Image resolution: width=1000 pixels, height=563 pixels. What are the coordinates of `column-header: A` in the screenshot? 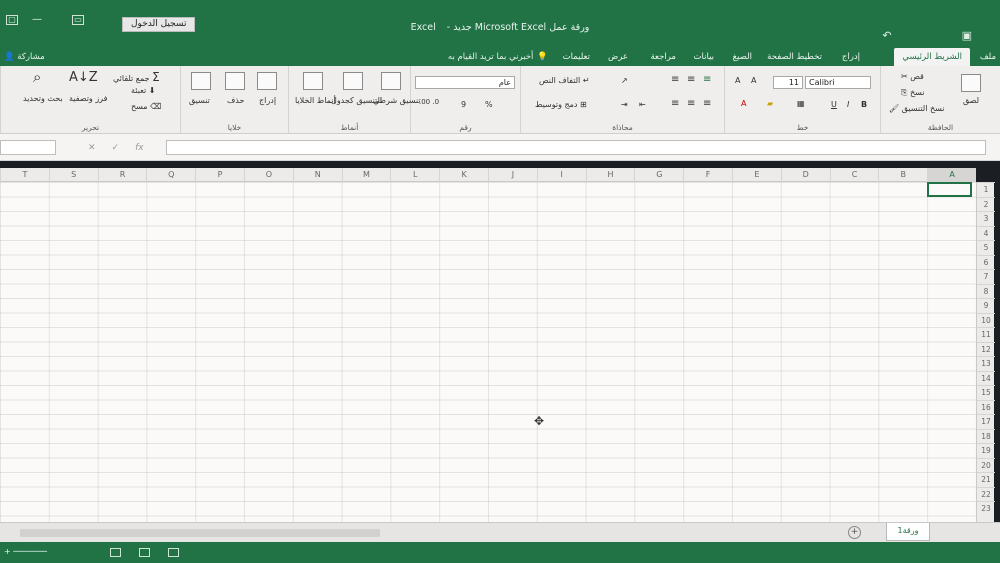 It's located at (951, 175).